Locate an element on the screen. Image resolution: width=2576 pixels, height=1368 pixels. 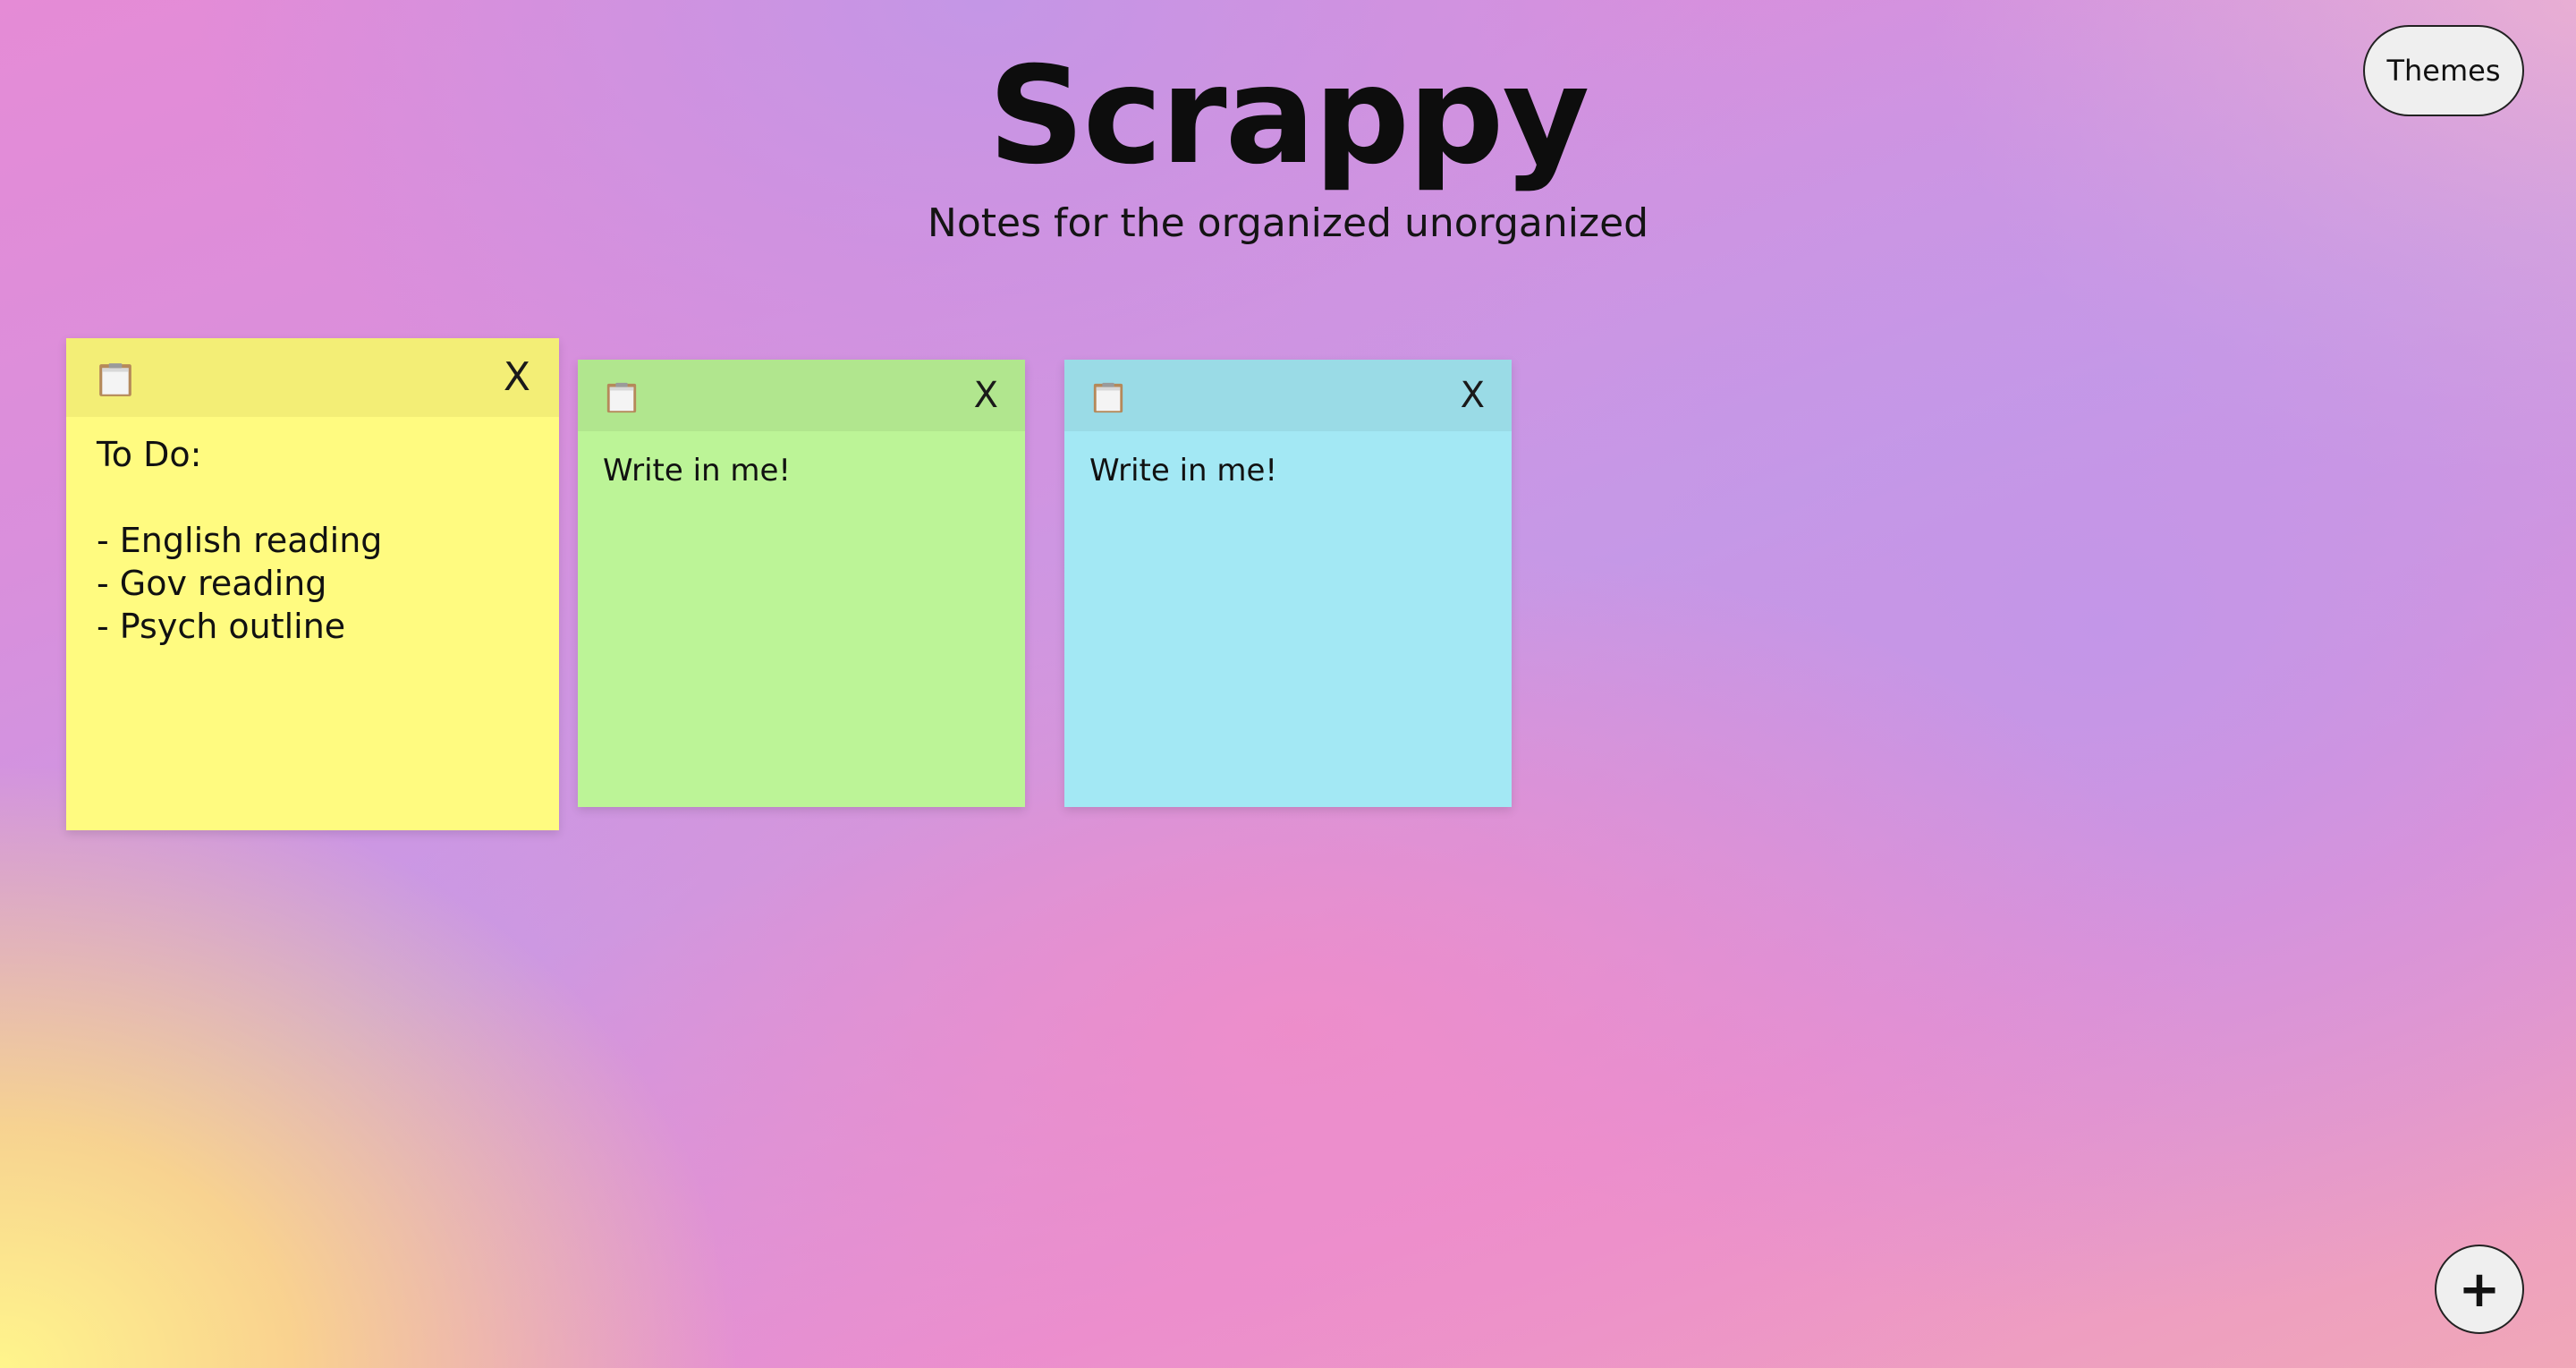
app-subtitle: Notes for the organized unorganized is located at coordinates (1288, 223).